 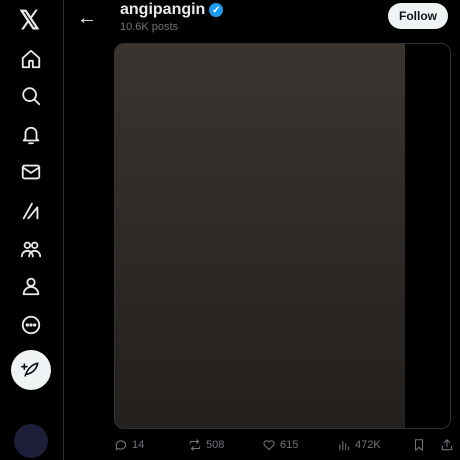 I want to click on views-button: 472K, so click(x=359, y=445).